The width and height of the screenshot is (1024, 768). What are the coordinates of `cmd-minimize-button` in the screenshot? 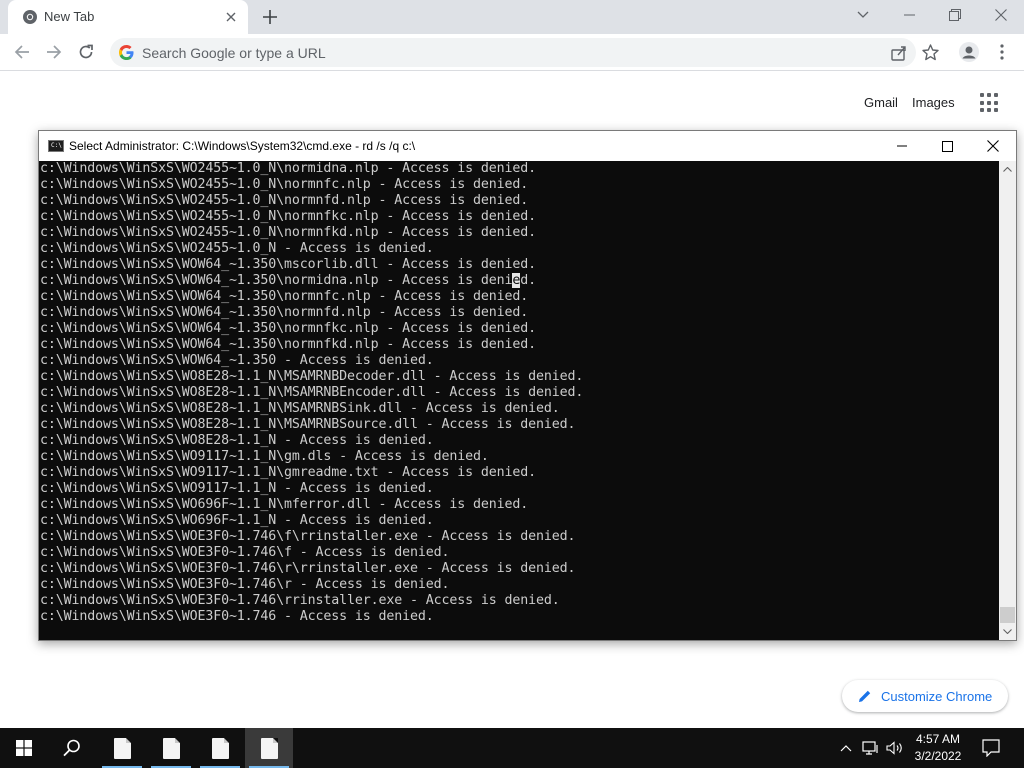 It's located at (902, 146).